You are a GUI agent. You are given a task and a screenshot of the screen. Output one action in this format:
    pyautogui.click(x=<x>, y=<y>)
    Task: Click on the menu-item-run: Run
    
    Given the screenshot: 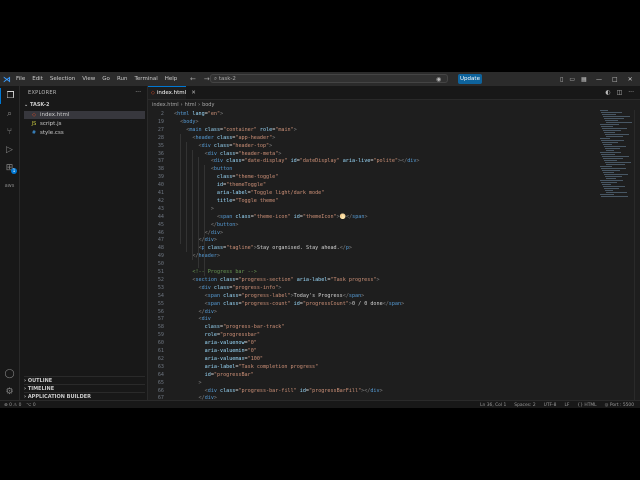 What is the action you would take?
    pyautogui.click(x=122, y=79)
    